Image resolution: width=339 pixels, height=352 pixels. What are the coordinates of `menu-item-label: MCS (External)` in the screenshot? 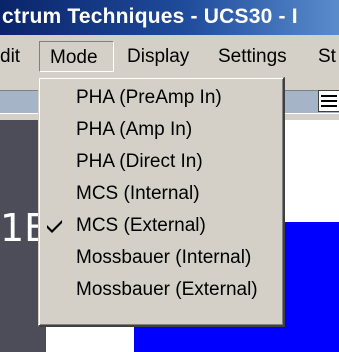 It's located at (141, 225).